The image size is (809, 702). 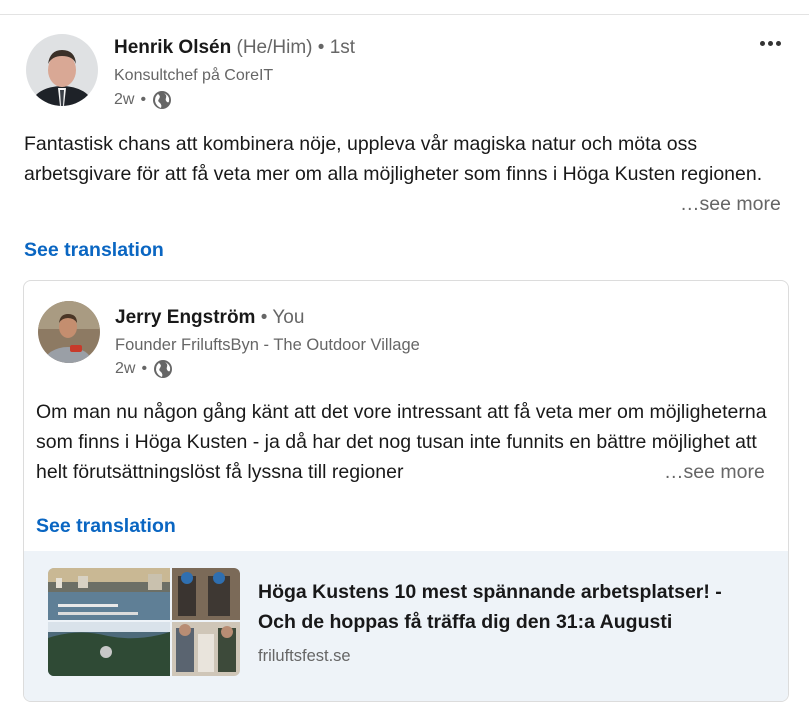 What do you see at coordinates (69, 332) in the screenshot?
I see `reshared-author-avatar` at bounding box center [69, 332].